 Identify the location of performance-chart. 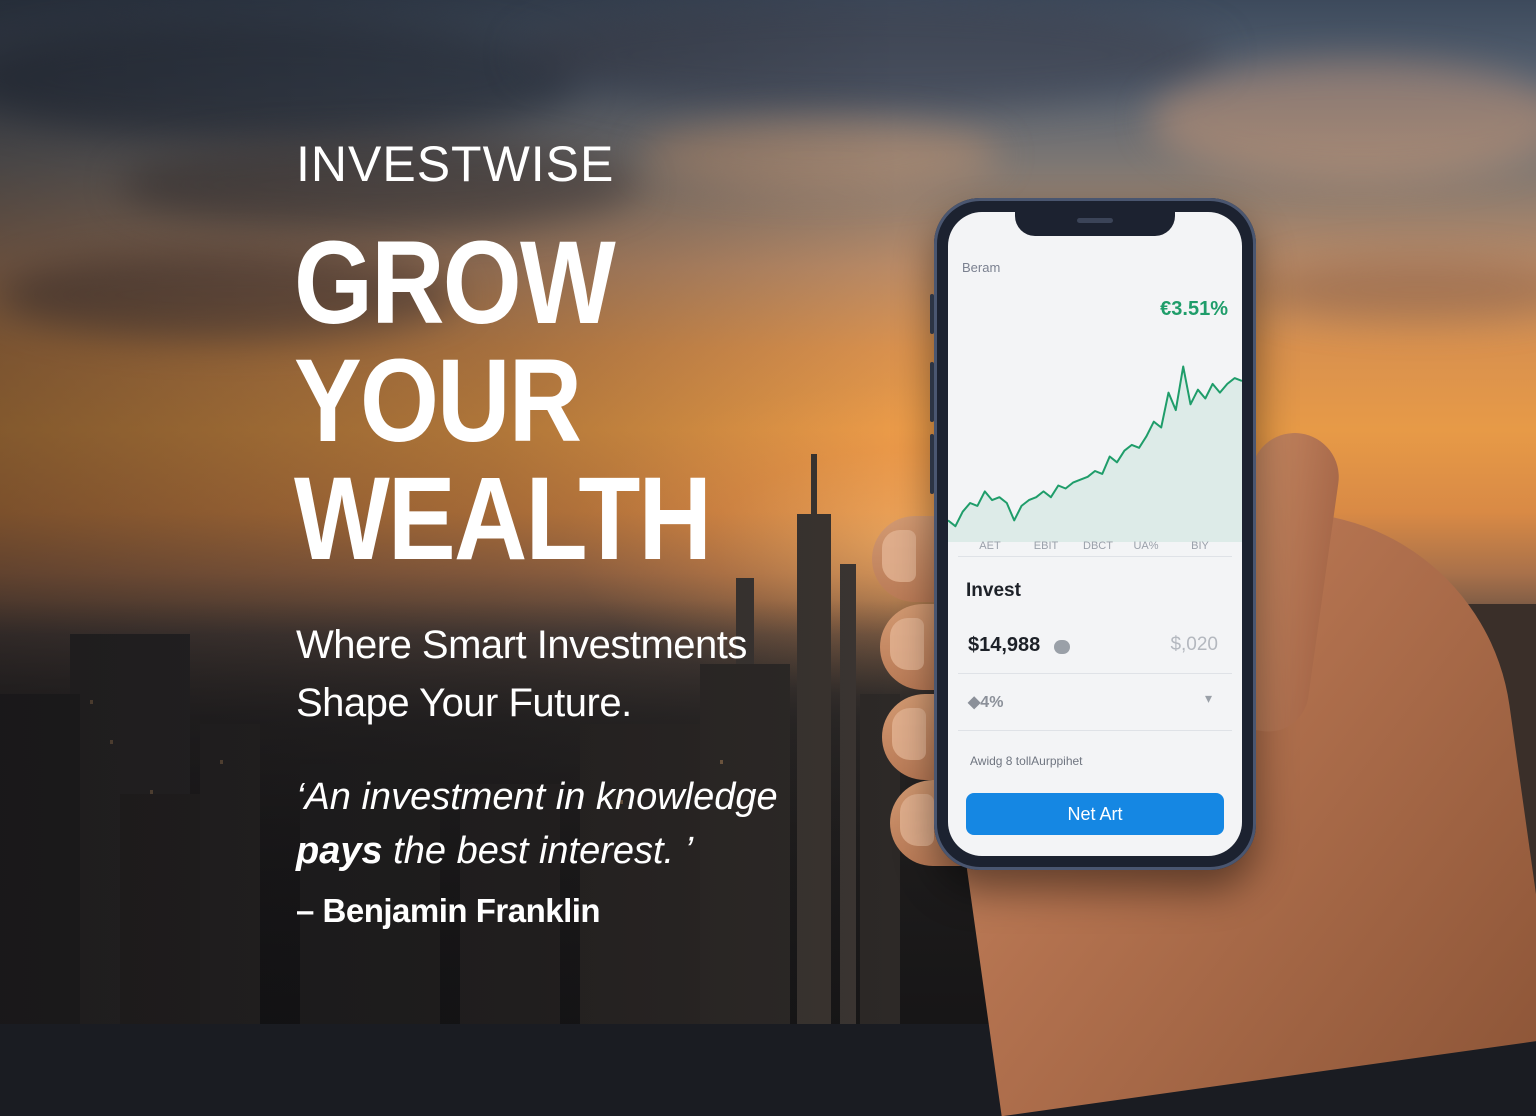
(1095, 453).